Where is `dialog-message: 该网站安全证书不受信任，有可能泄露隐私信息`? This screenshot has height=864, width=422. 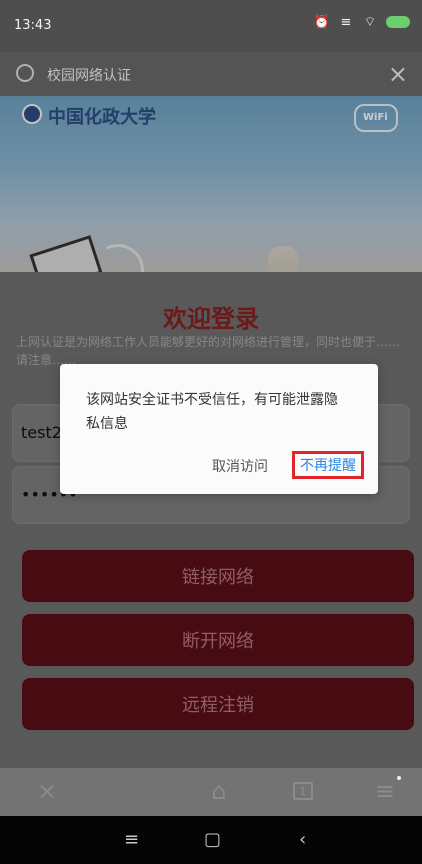
dialog-message: 该网站安全证书不受信任，有可能泄露隐私信息 is located at coordinates (212, 412).